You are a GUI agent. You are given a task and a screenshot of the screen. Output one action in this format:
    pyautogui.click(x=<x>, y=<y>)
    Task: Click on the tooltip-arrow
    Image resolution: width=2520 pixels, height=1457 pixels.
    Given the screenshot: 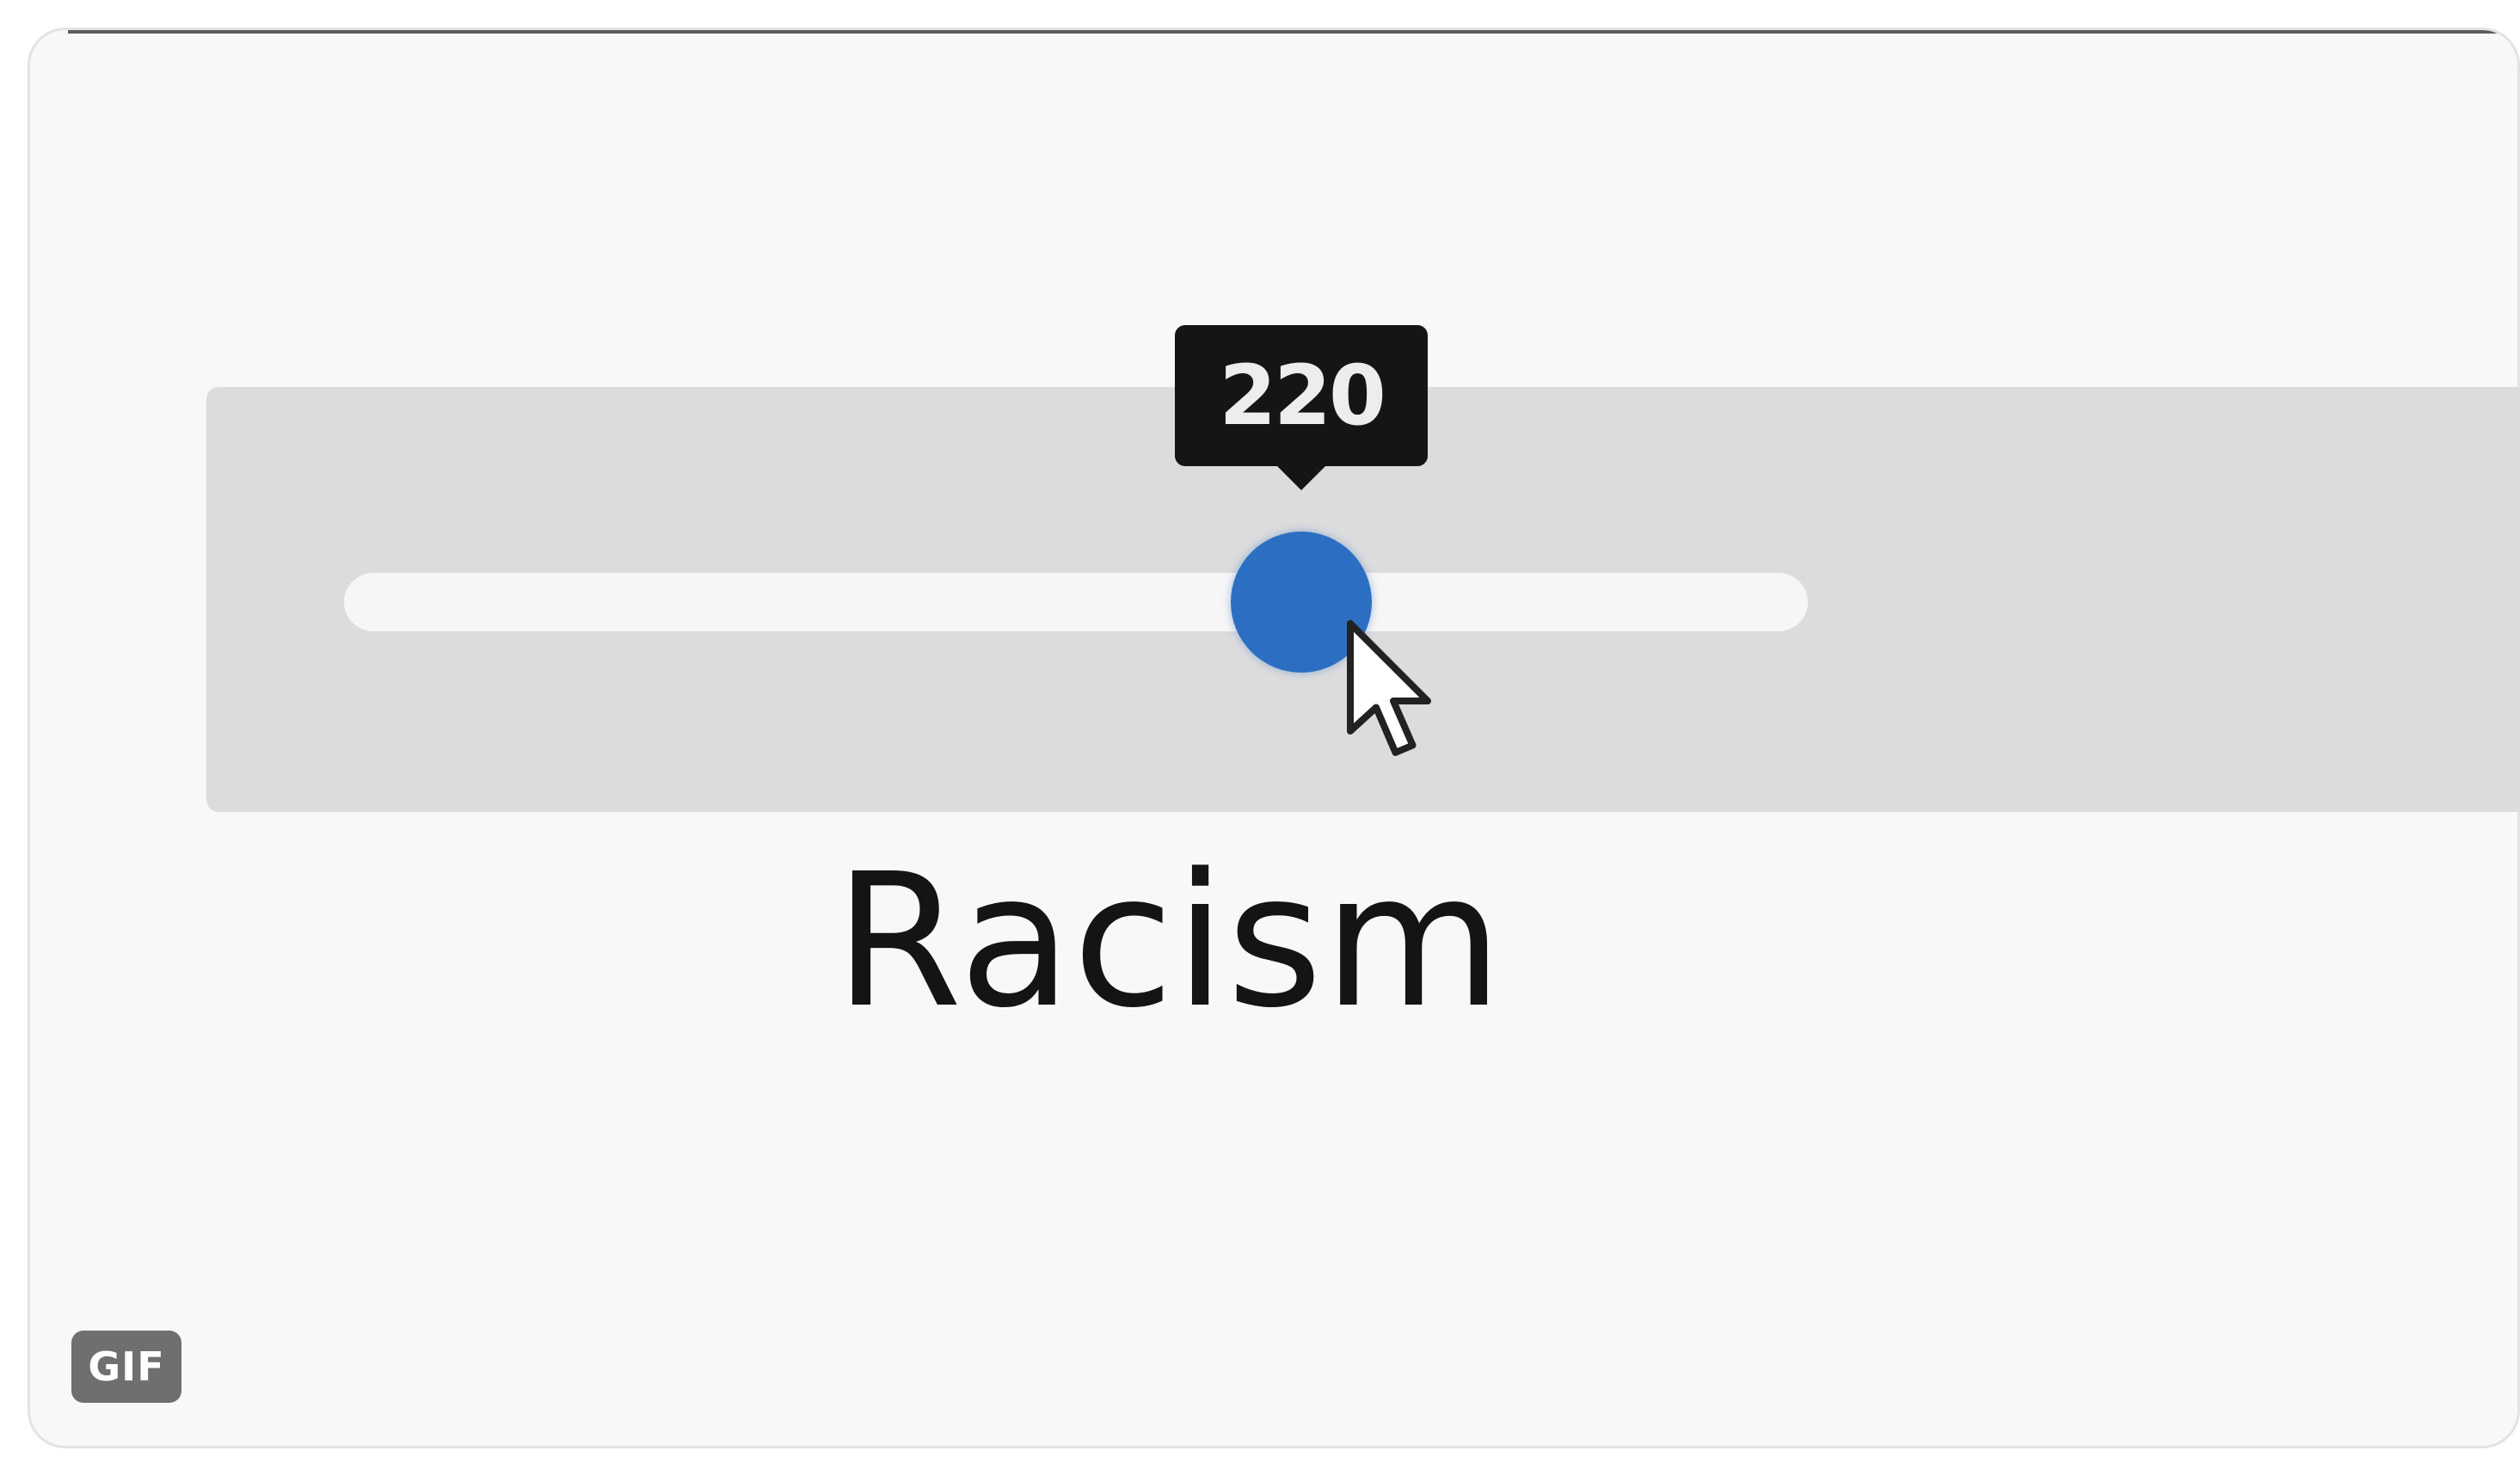 What is the action you would take?
    pyautogui.click(x=1302, y=477)
    